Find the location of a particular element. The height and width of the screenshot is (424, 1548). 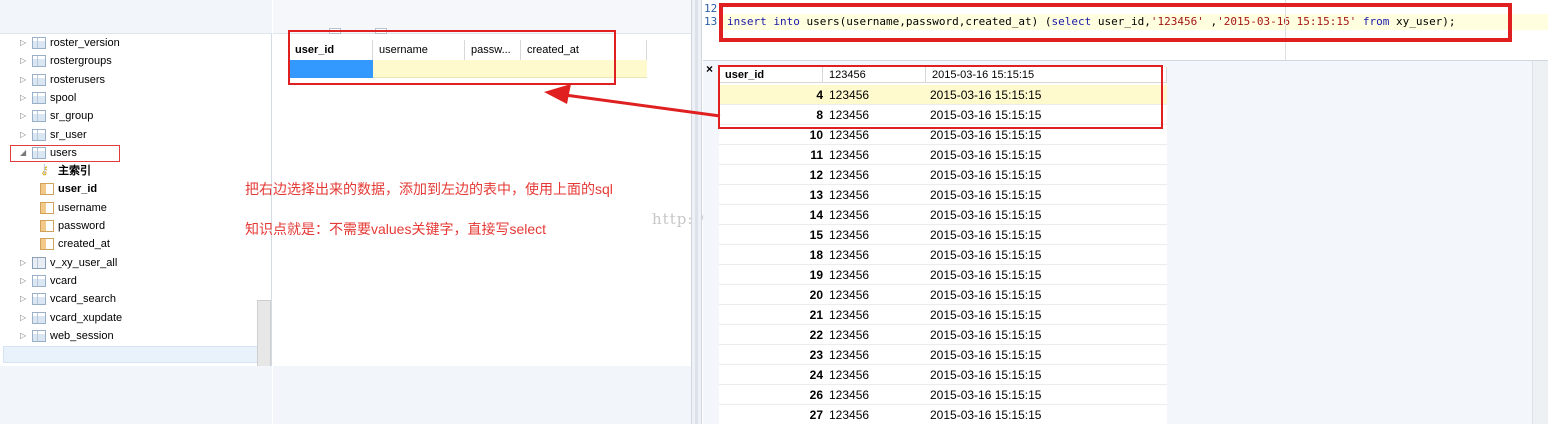

result-row: 20 123456 2015-03-16 15:15:15 is located at coordinates (943, 295).